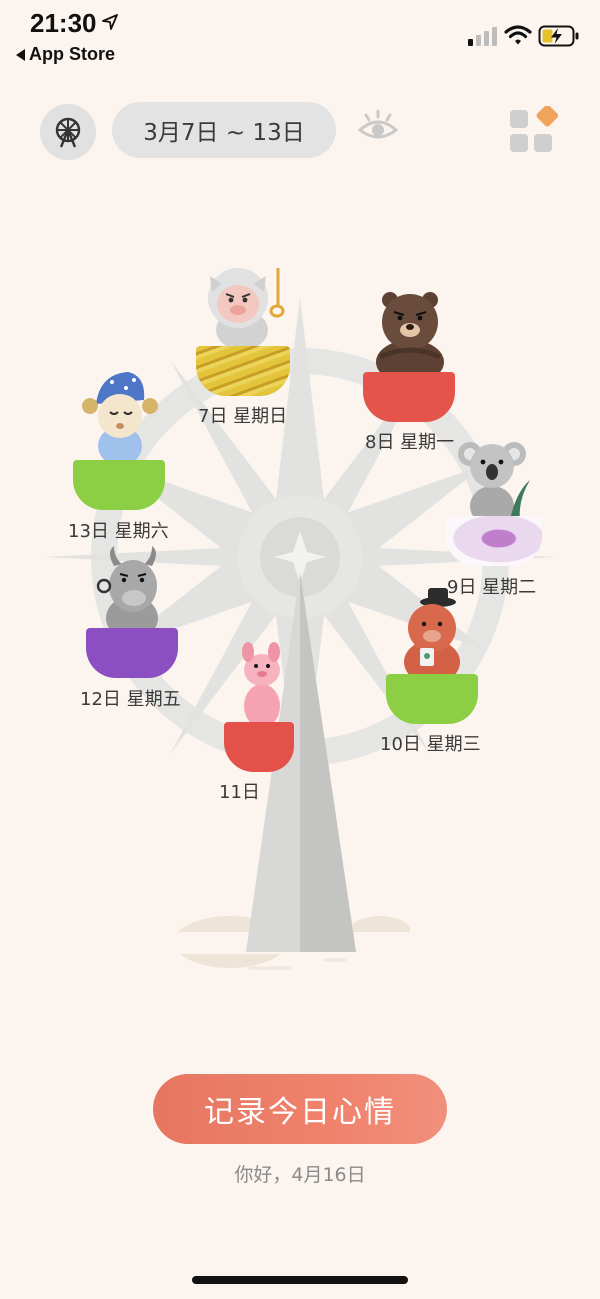 Image resolution: width=600 pixels, height=1299 pixels. Describe the element at coordinates (261, 684) in the screenshot. I see `pink-dog-character` at that location.